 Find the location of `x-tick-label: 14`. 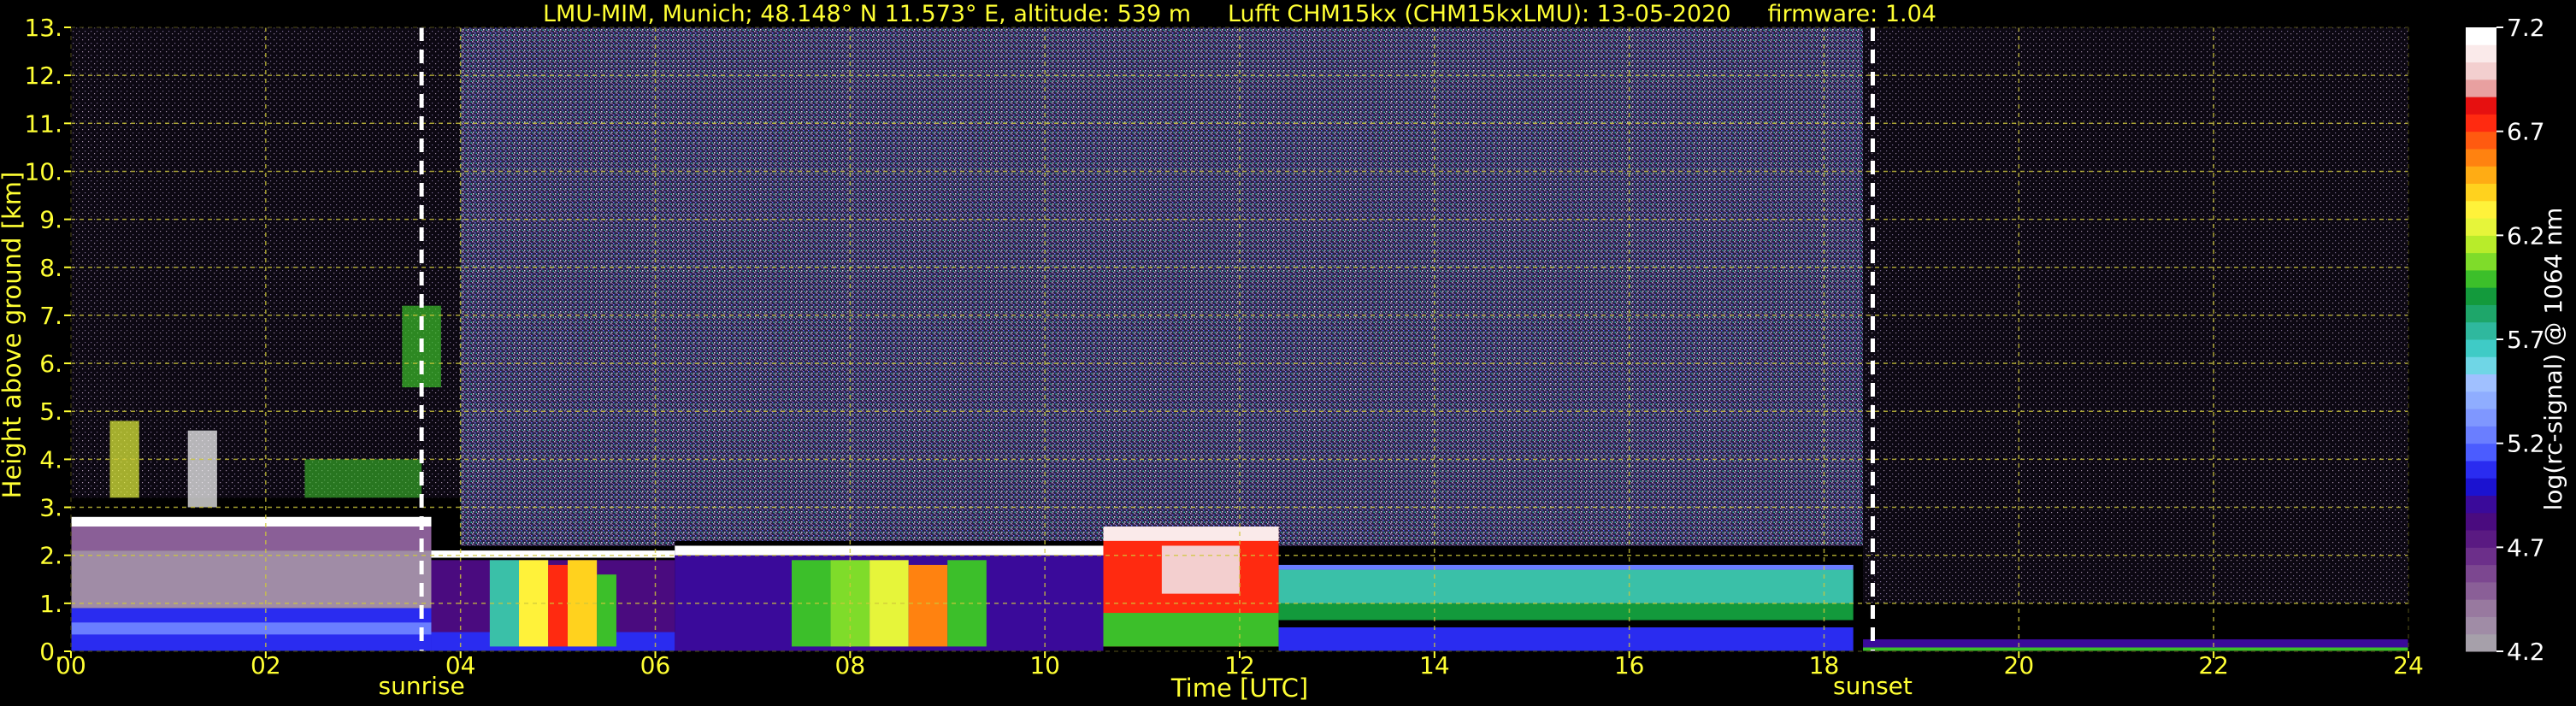

x-tick-label: 14 is located at coordinates (1434, 665).